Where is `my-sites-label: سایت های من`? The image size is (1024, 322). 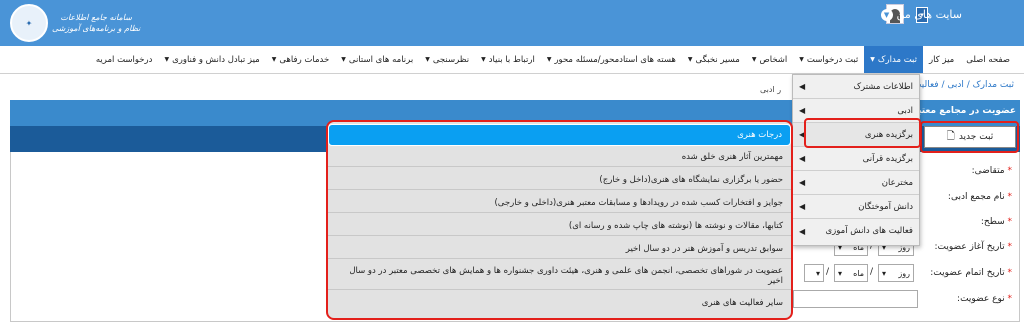
my-sites-label: سایت های من is located at coordinates (929, 14).